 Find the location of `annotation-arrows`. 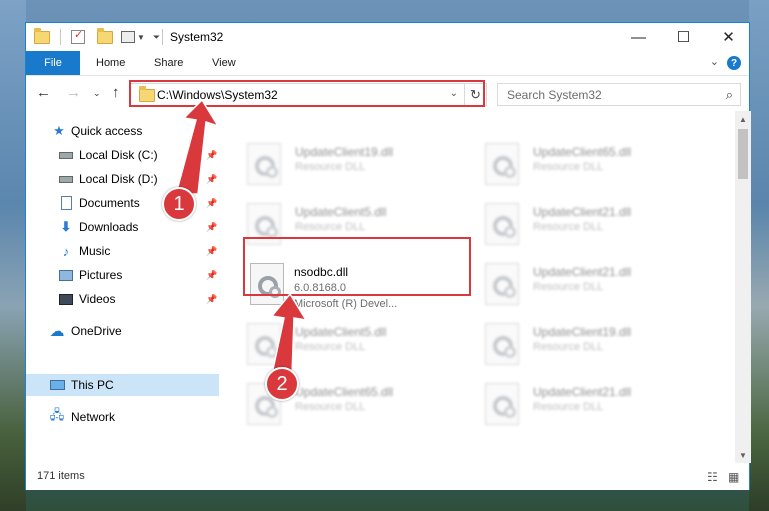

annotation-arrows is located at coordinates (241, 237).